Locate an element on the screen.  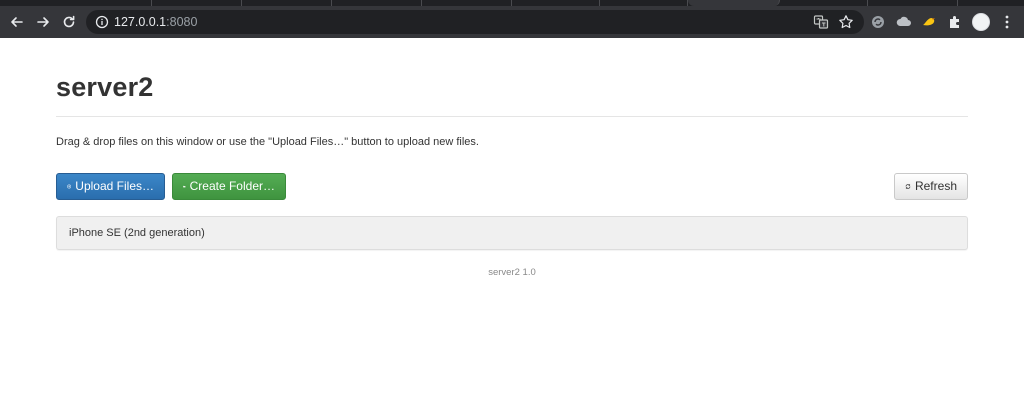
forward-arrow-icon is located at coordinates (43, 22).